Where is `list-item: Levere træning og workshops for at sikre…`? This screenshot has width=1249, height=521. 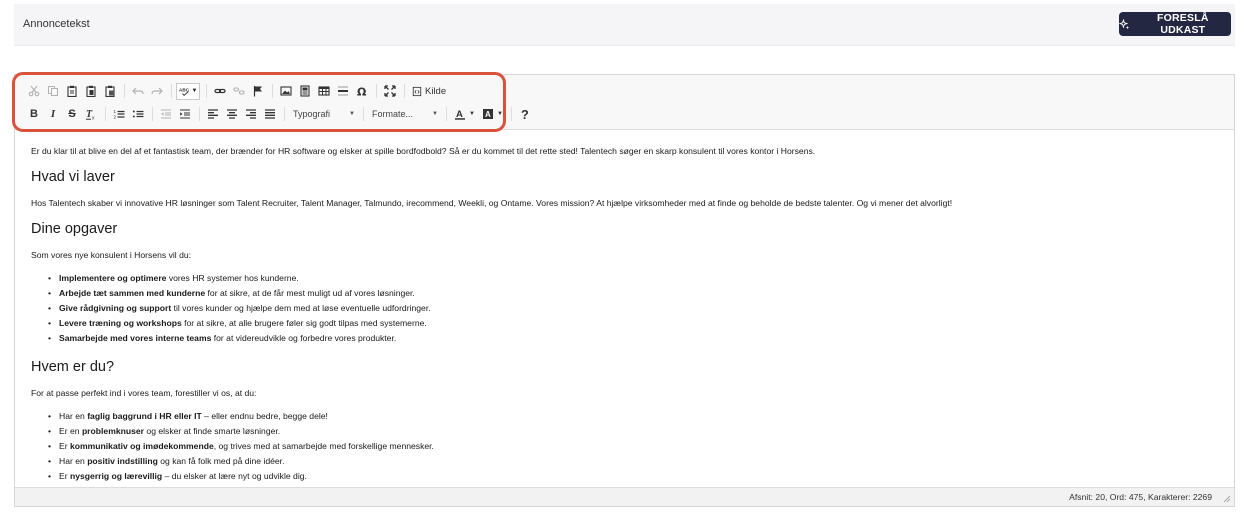 list-item: Levere træning og workshops for at sikre… is located at coordinates (632, 323).